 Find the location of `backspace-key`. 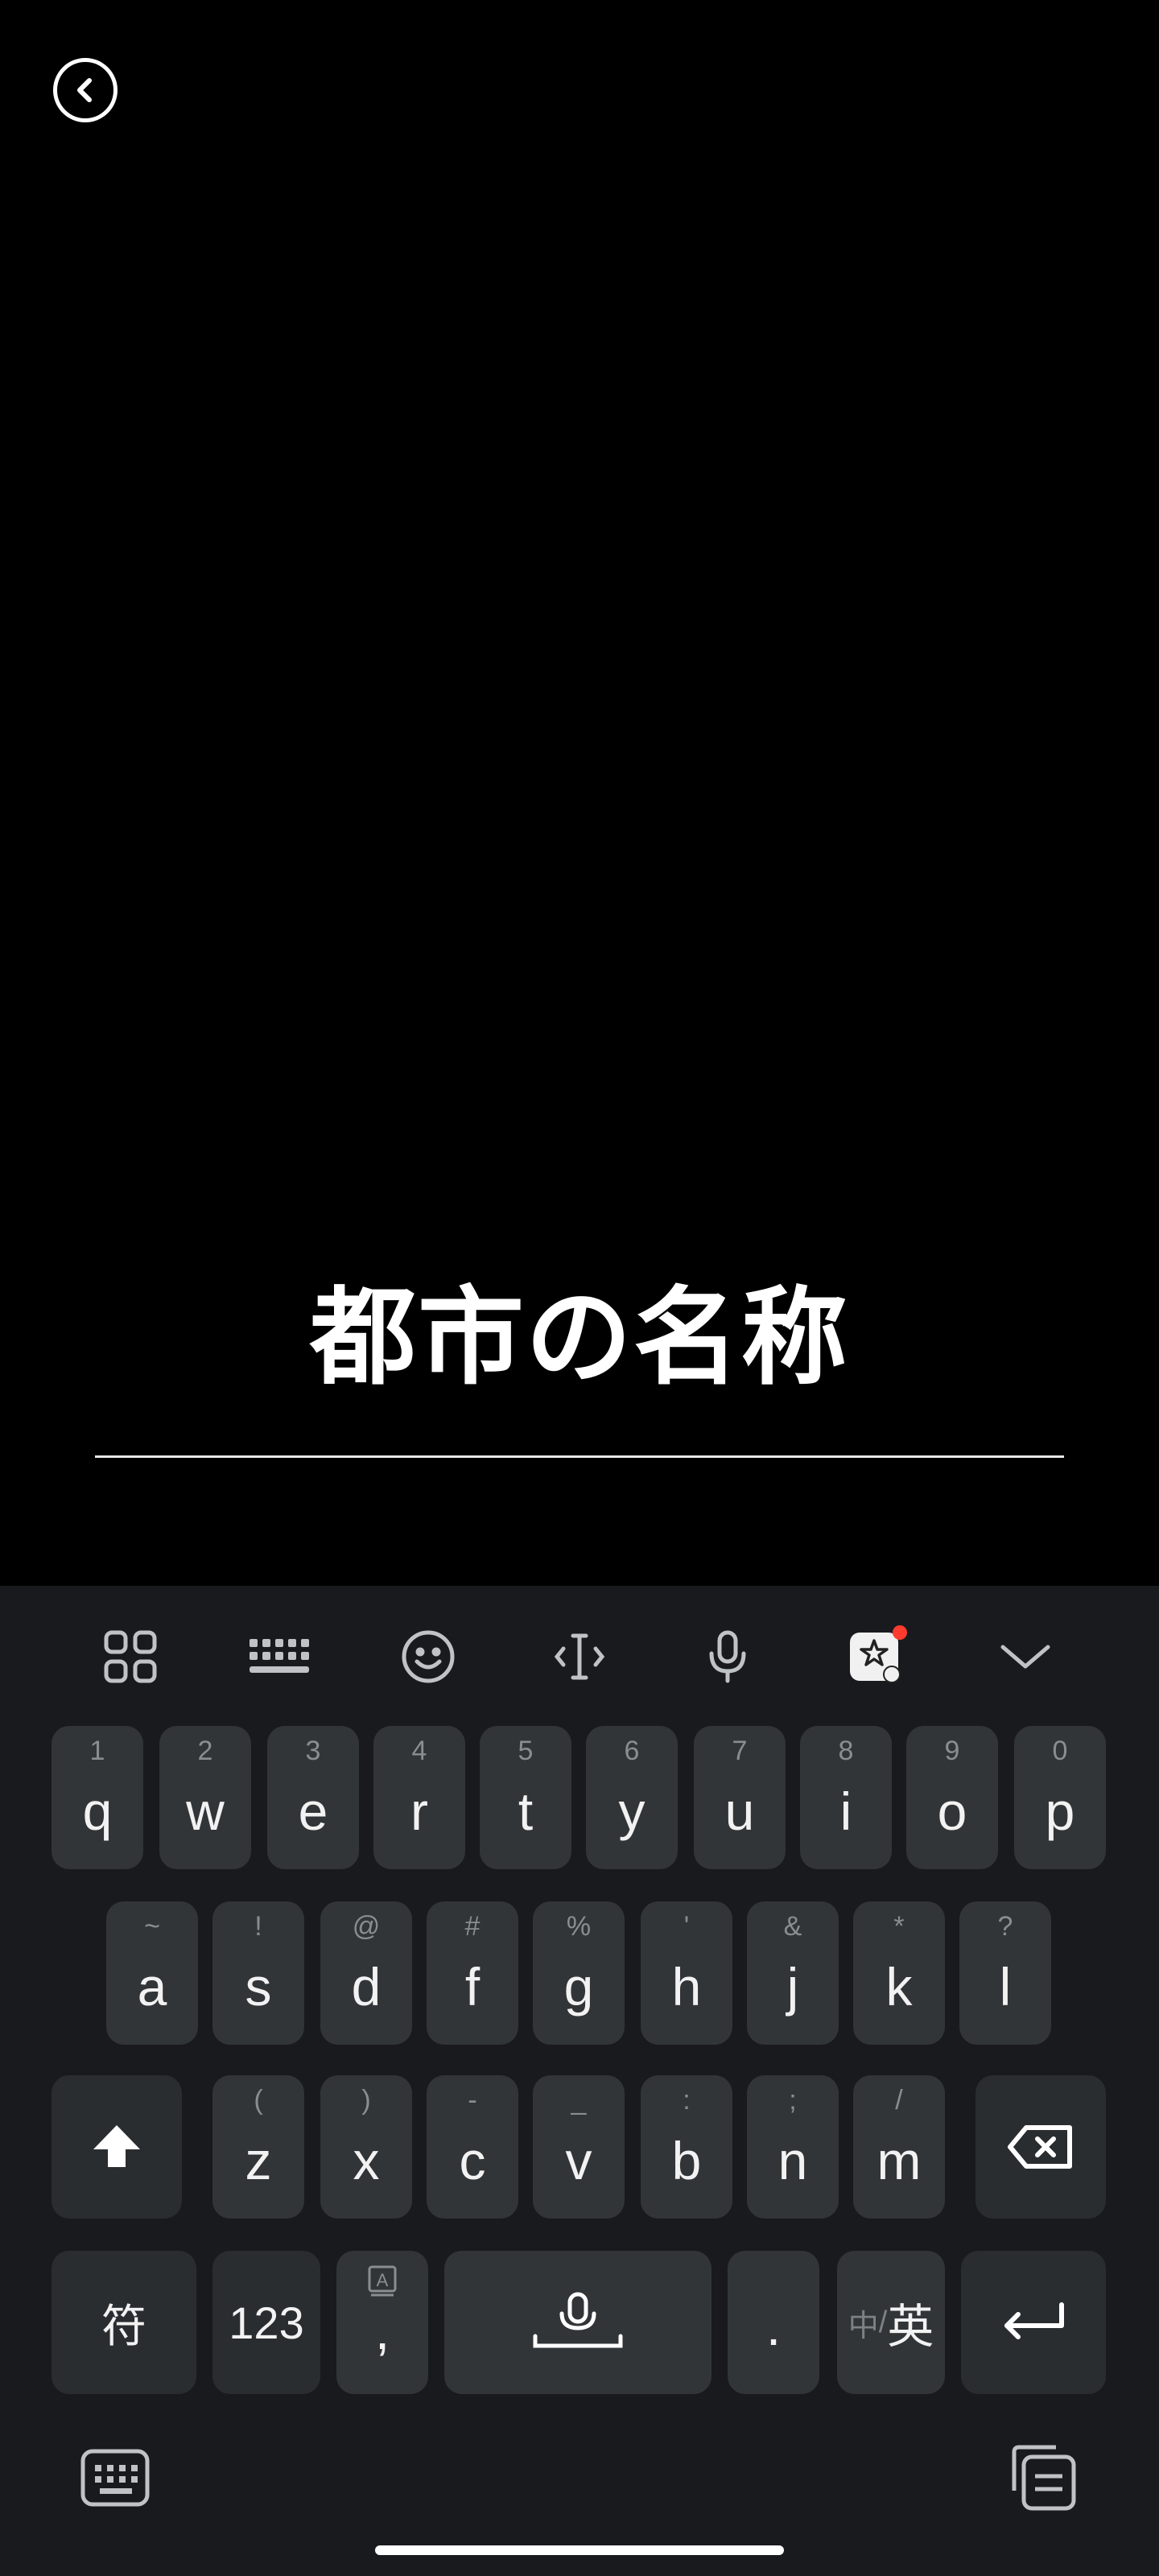

backspace-key is located at coordinates (1040, 2147).